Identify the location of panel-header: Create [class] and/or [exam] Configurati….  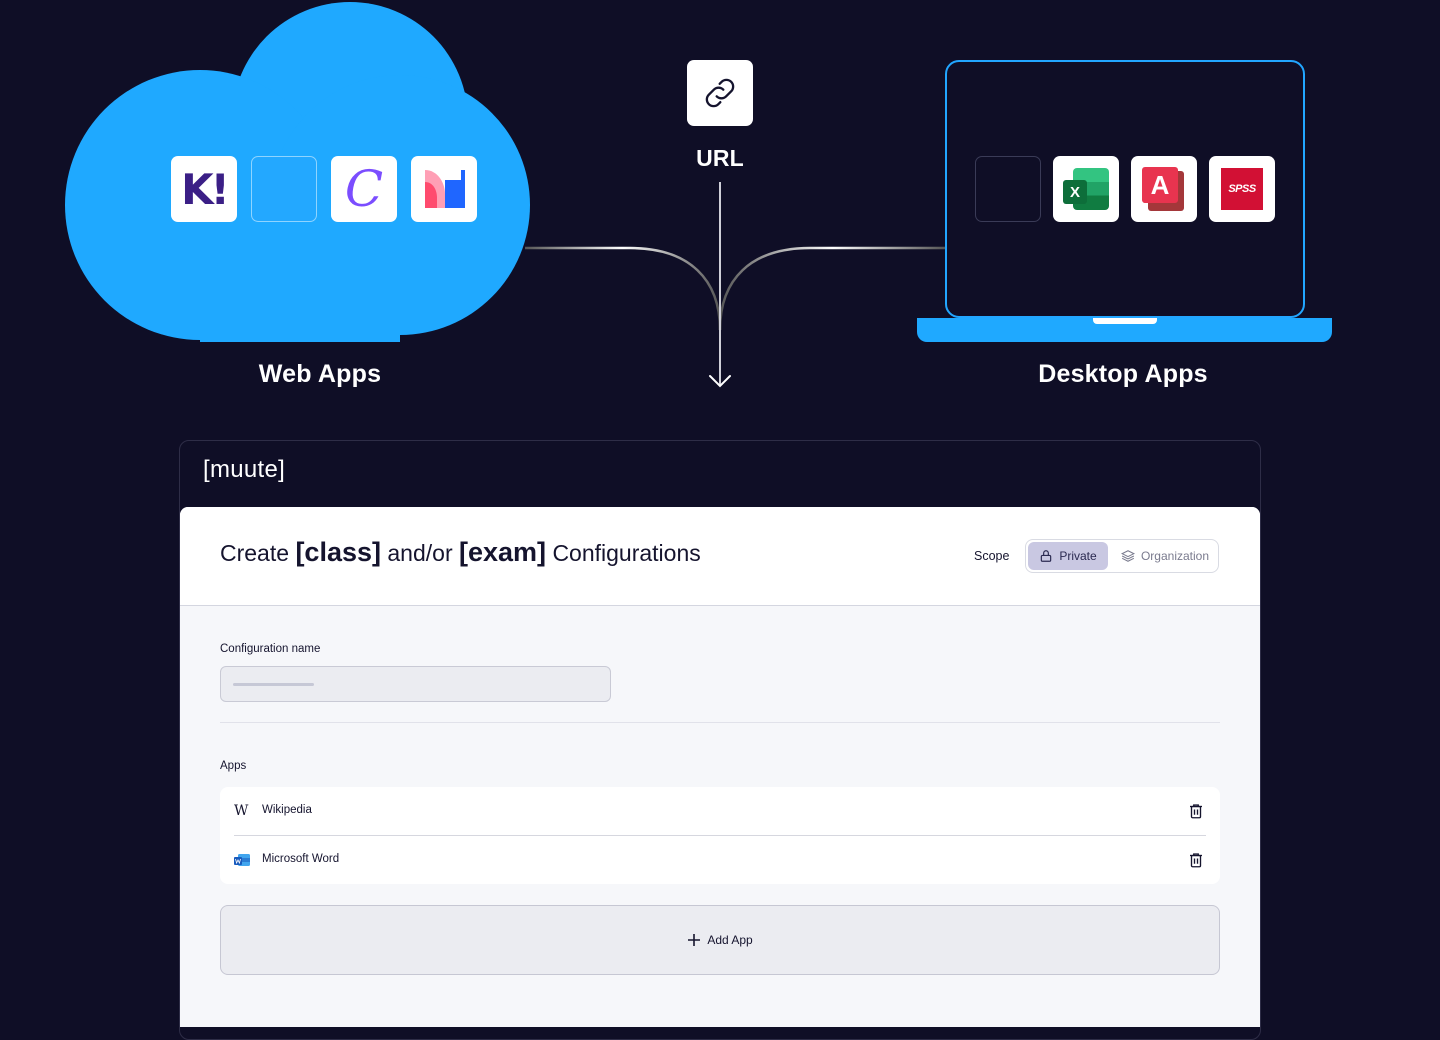
(720, 556).